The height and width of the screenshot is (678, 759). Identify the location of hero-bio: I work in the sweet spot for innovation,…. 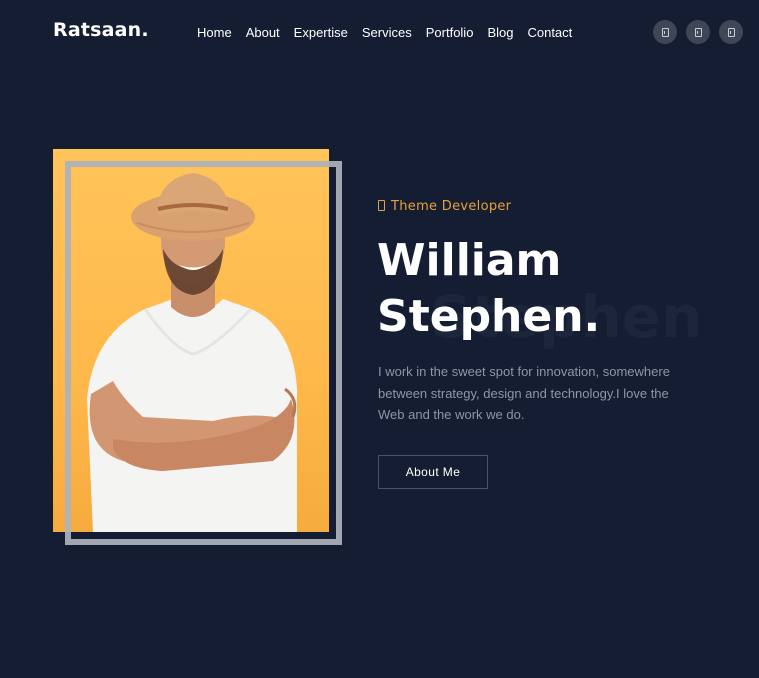
(524, 393).